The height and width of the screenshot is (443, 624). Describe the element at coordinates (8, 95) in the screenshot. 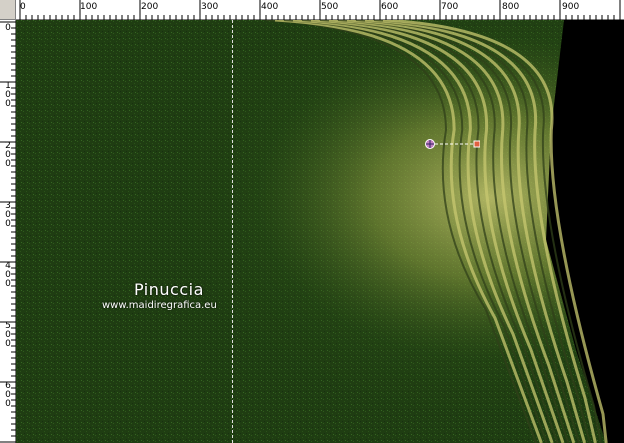

I see `vruler-label-100: 100` at that location.